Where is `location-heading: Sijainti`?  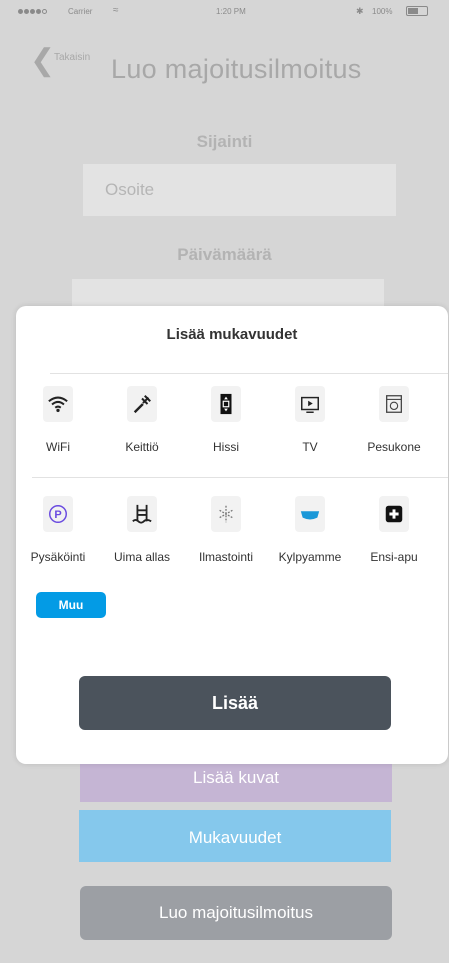 location-heading: Sijainti is located at coordinates (224, 141).